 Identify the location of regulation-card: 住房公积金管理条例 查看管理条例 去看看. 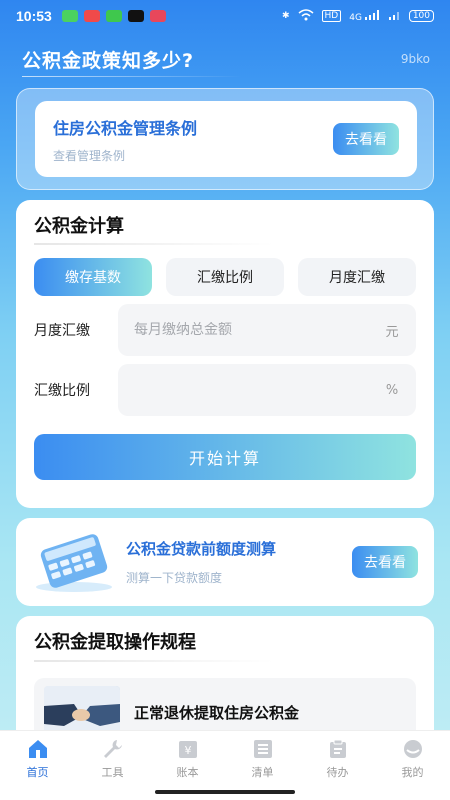
(226, 139).